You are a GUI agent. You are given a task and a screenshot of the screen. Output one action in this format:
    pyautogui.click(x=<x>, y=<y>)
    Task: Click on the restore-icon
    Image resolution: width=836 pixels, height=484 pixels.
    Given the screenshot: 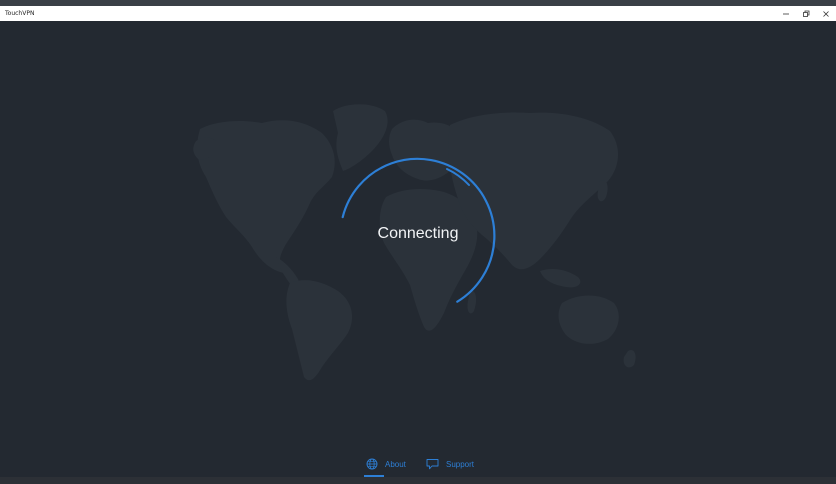 What is the action you would take?
    pyautogui.click(x=806, y=13)
    